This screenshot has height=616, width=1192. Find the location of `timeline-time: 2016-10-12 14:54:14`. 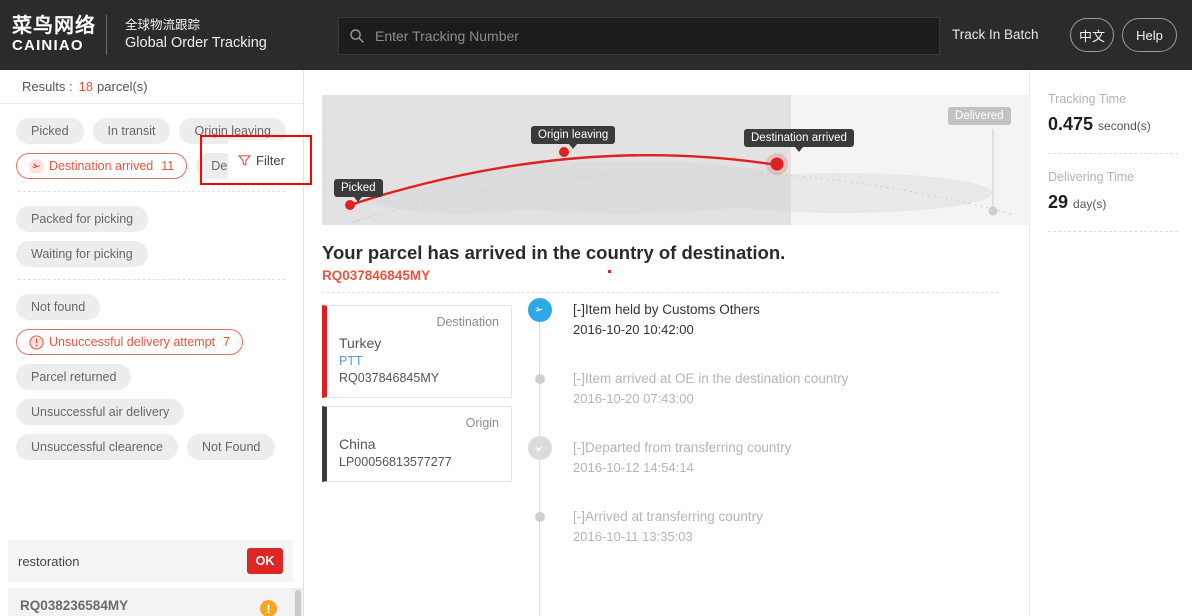

timeline-time: 2016-10-12 14:54:14 is located at coordinates (633, 468).